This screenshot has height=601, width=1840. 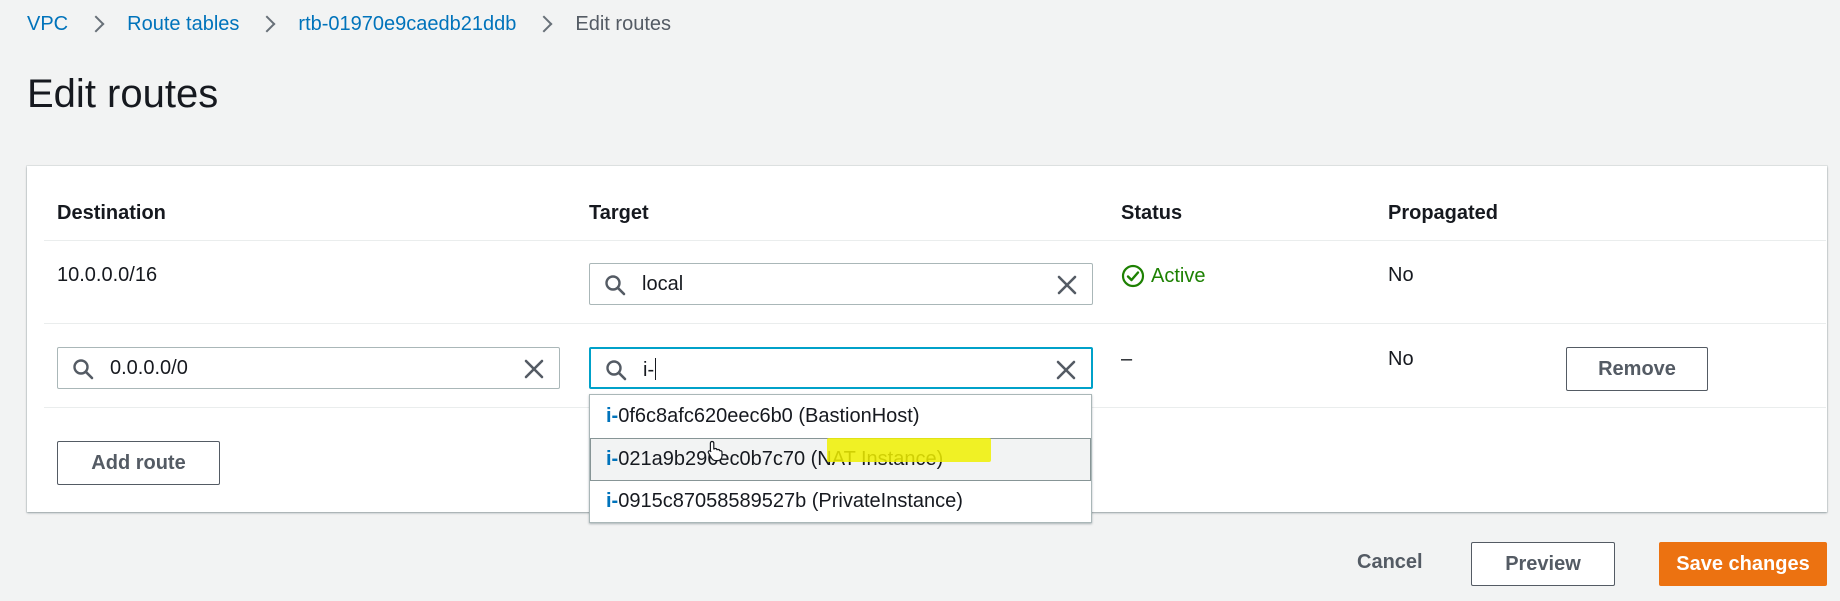 What do you see at coordinates (1543, 564) in the screenshot?
I see `preview-button: Preview` at bounding box center [1543, 564].